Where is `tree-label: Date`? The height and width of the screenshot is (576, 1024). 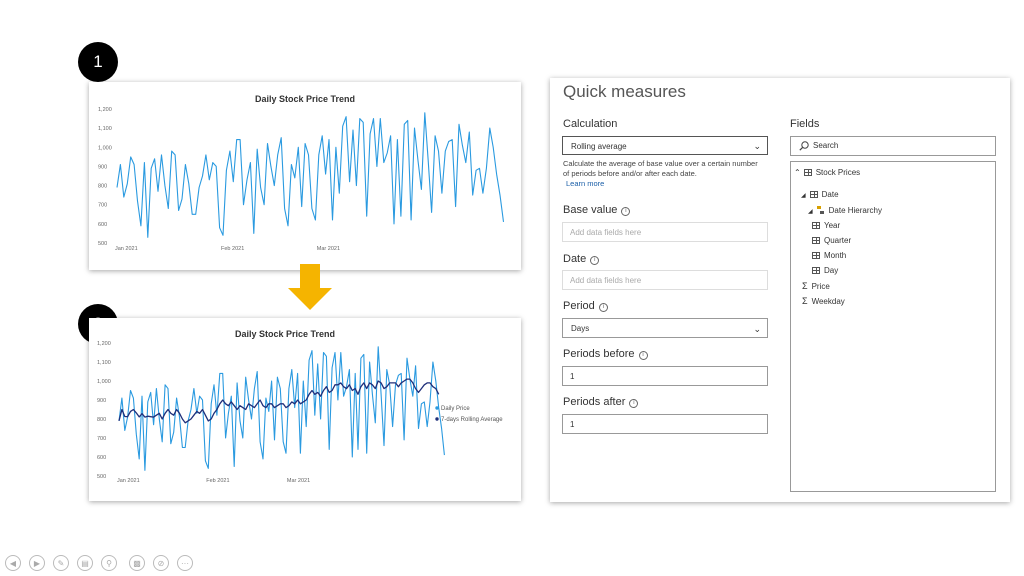 tree-label: Date is located at coordinates (830, 194).